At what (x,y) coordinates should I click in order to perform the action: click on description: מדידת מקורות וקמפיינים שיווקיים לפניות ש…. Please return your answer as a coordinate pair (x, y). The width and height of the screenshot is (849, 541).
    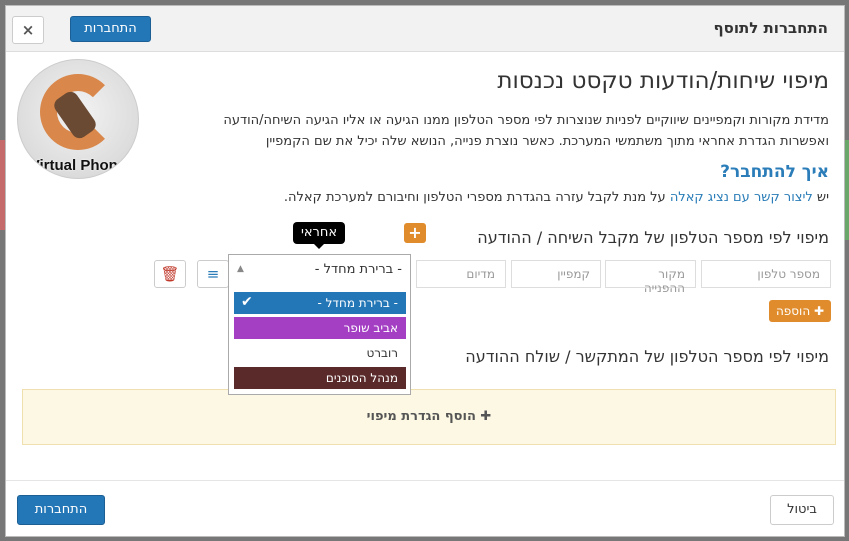
    Looking at the image, I should click on (509, 131).